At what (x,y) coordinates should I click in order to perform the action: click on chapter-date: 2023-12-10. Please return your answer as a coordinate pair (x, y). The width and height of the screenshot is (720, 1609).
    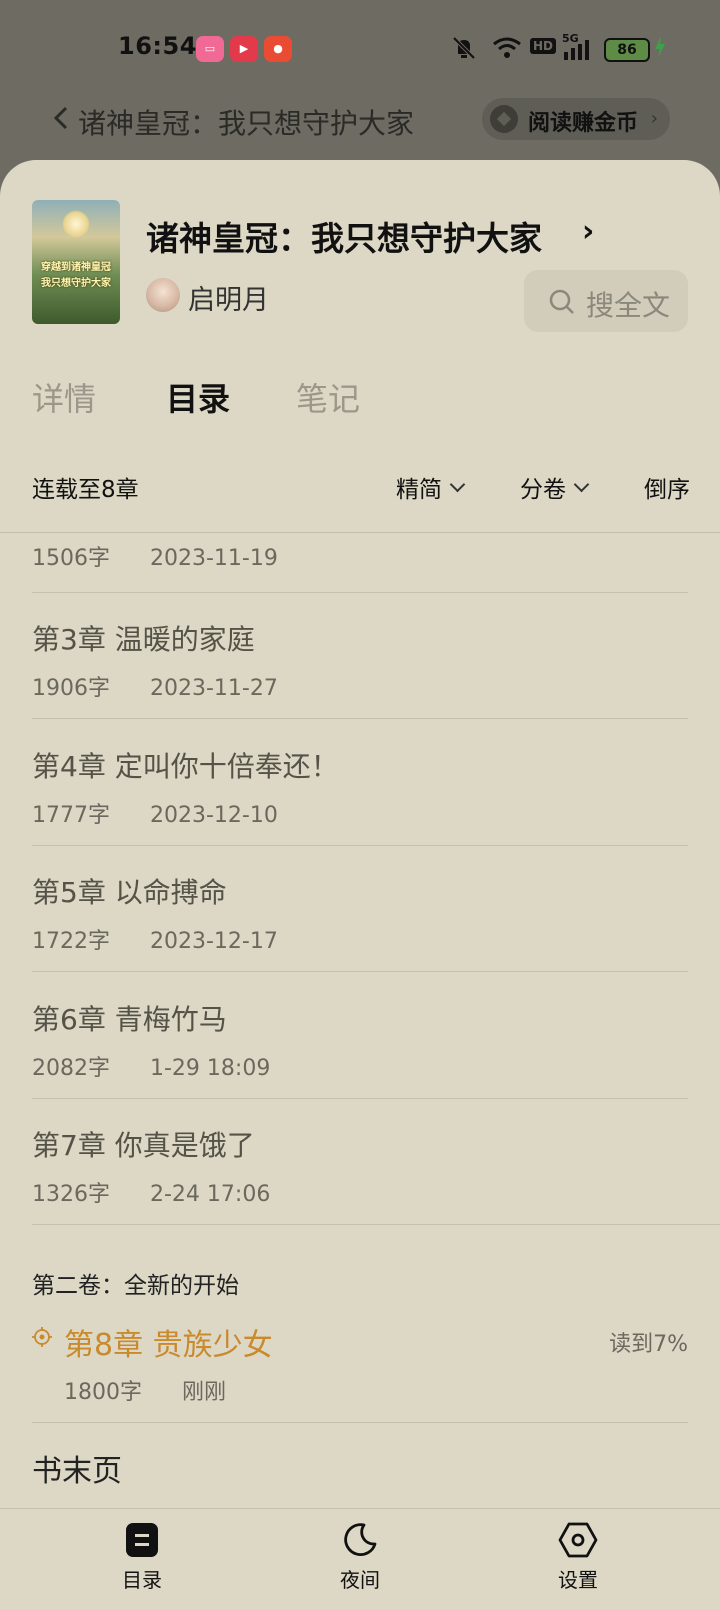
    Looking at the image, I should click on (214, 815).